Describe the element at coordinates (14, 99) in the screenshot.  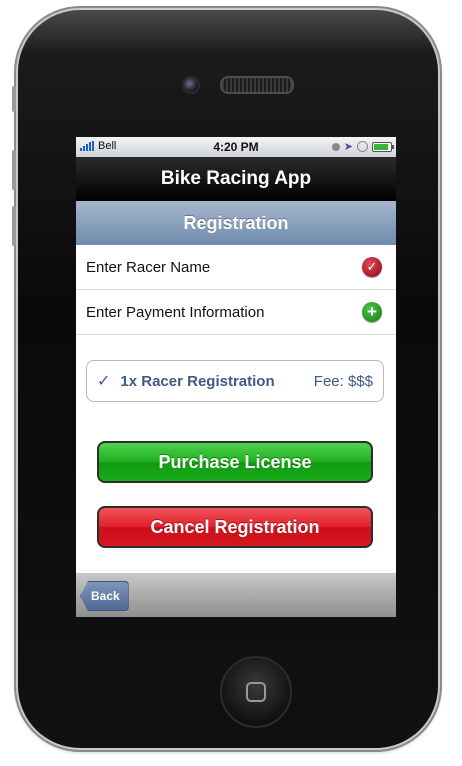
I see `mute-switch` at that location.